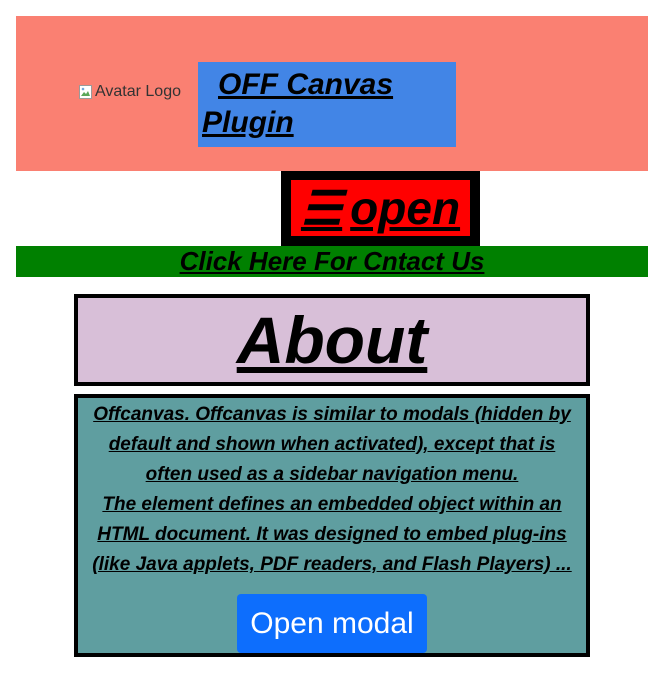 The image size is (664, 689). I want to click on avatar-logo-alt-text: Avatar Logo, so click(138, 91).